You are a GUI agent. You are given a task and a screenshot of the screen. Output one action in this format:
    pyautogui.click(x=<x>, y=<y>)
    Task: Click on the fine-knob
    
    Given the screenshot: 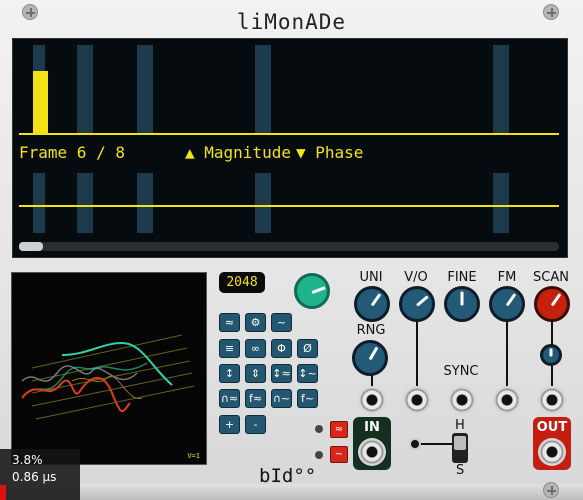 What is the action you would take?
    pyautogui.click(x=462, y=304)
    